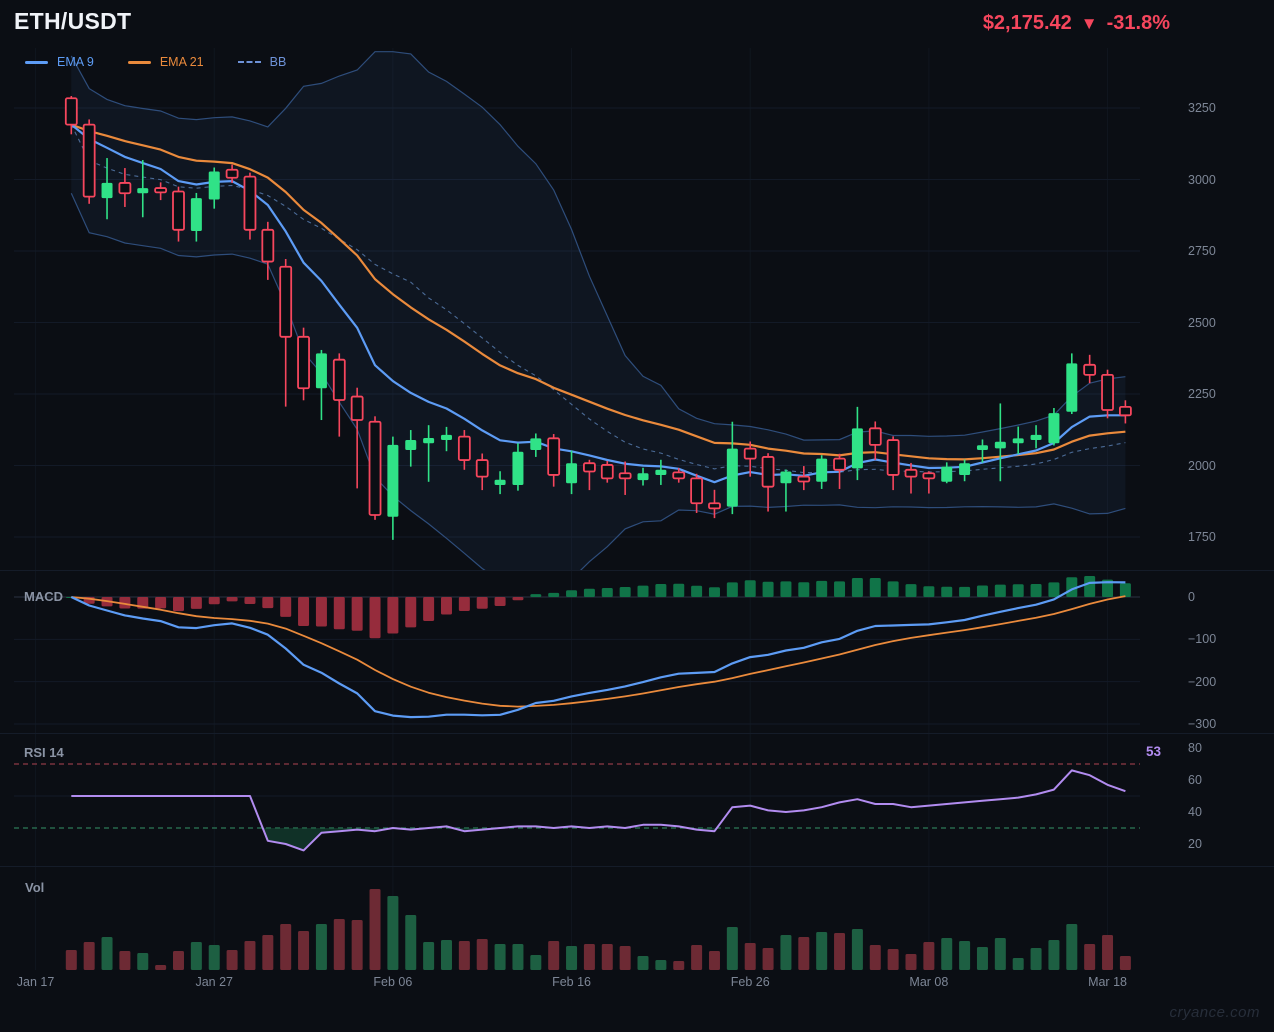  What do you see at coordinates (1202, 537) in the screenshot?
I see `price-tick-label: 1750` at bounding box center [1202, 537].